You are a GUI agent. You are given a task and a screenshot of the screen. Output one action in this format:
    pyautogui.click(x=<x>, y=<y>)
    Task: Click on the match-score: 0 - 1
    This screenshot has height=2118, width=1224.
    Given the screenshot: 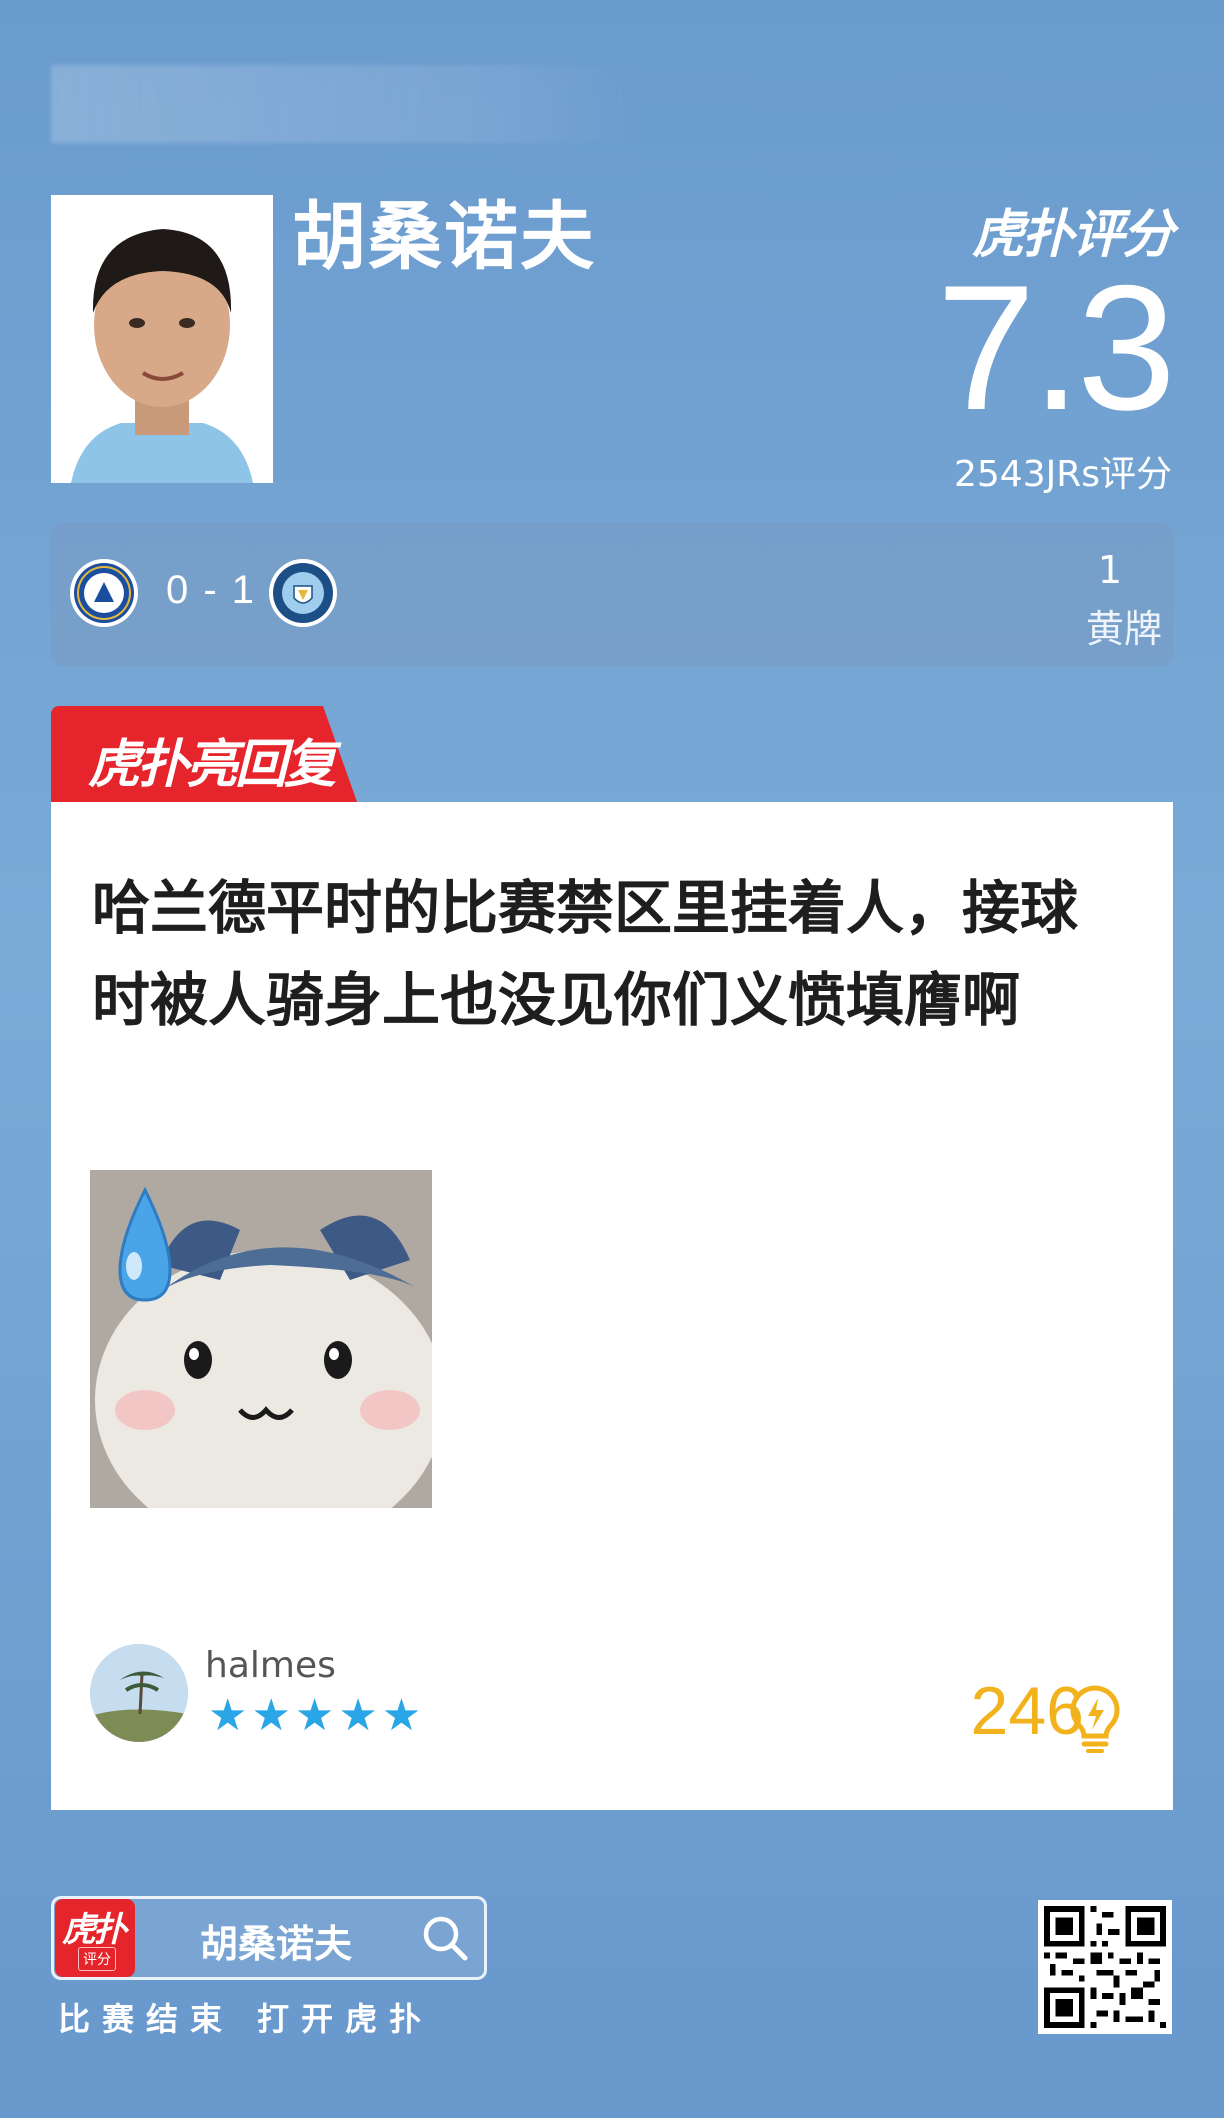 What is the action you would take?
    pyautogui.click(x=211, y=590)
    